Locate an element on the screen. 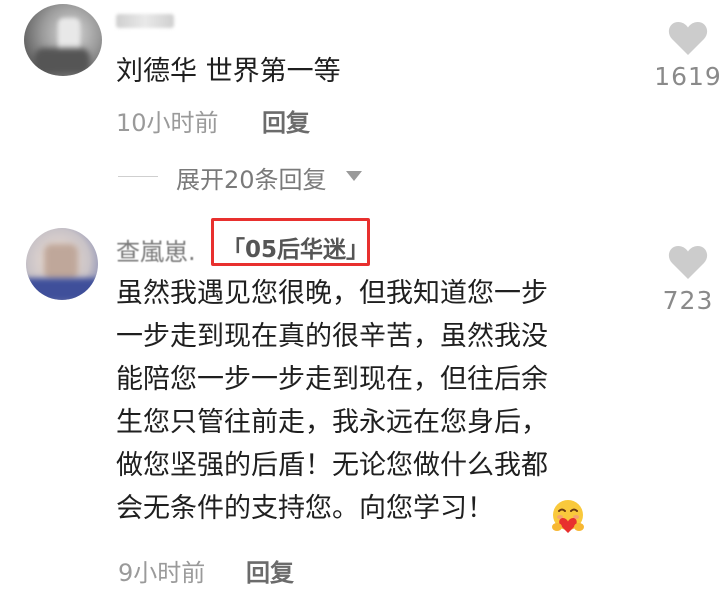 The image size is (719, 592). comment-line: 虽然我遇见您很晚，但我知道您一步 is located at coordinates (332, 293).